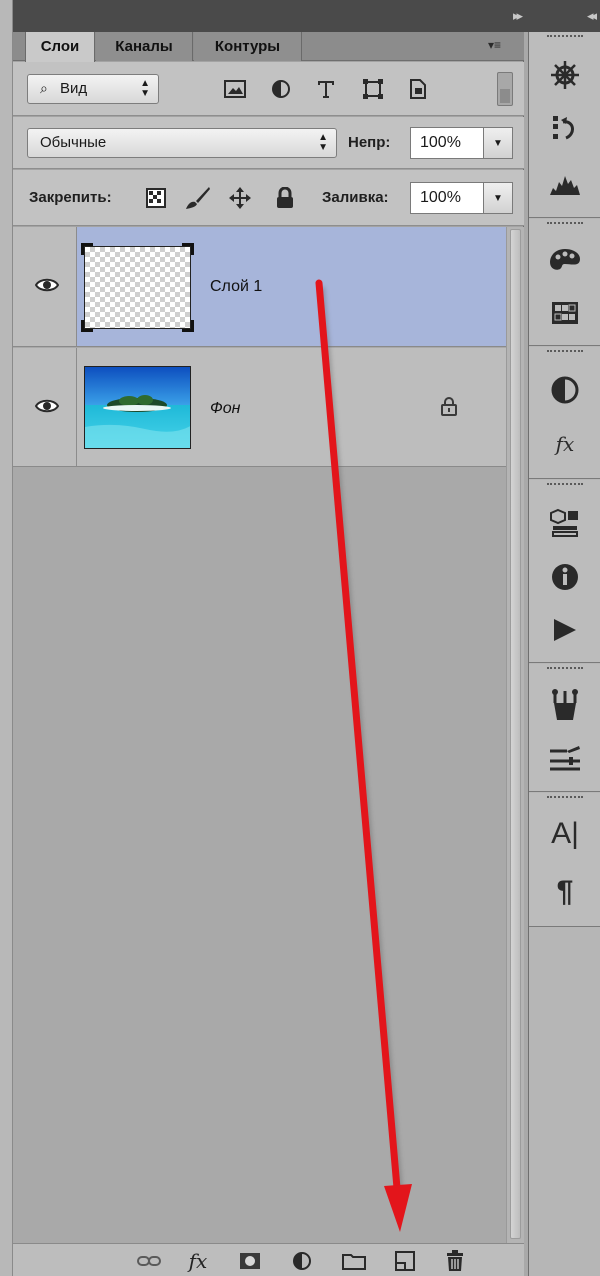  What do you see at coordinates (302, 1261) in the screenshot?
I see `adjustment-icon` at bounding box center [302, 1261].